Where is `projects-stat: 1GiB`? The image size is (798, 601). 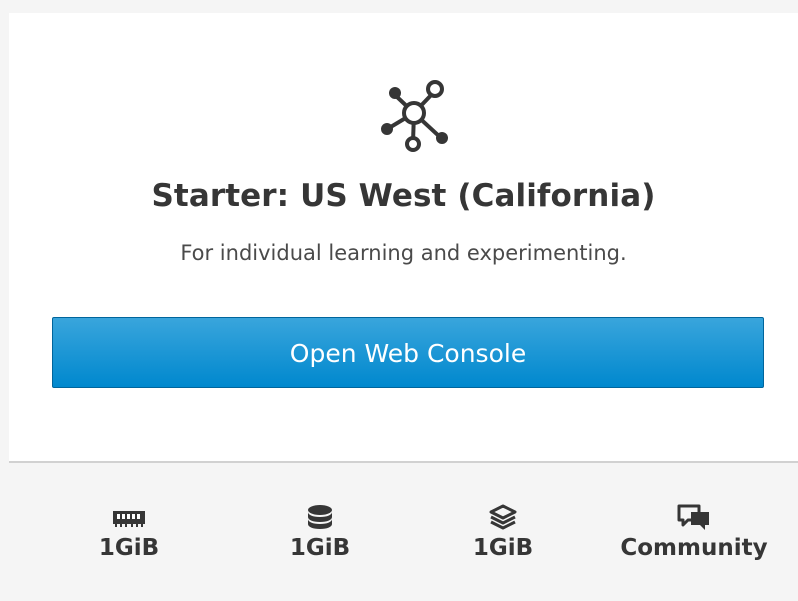
projects-stat: 1GiB is located at coordinates (503, 532).